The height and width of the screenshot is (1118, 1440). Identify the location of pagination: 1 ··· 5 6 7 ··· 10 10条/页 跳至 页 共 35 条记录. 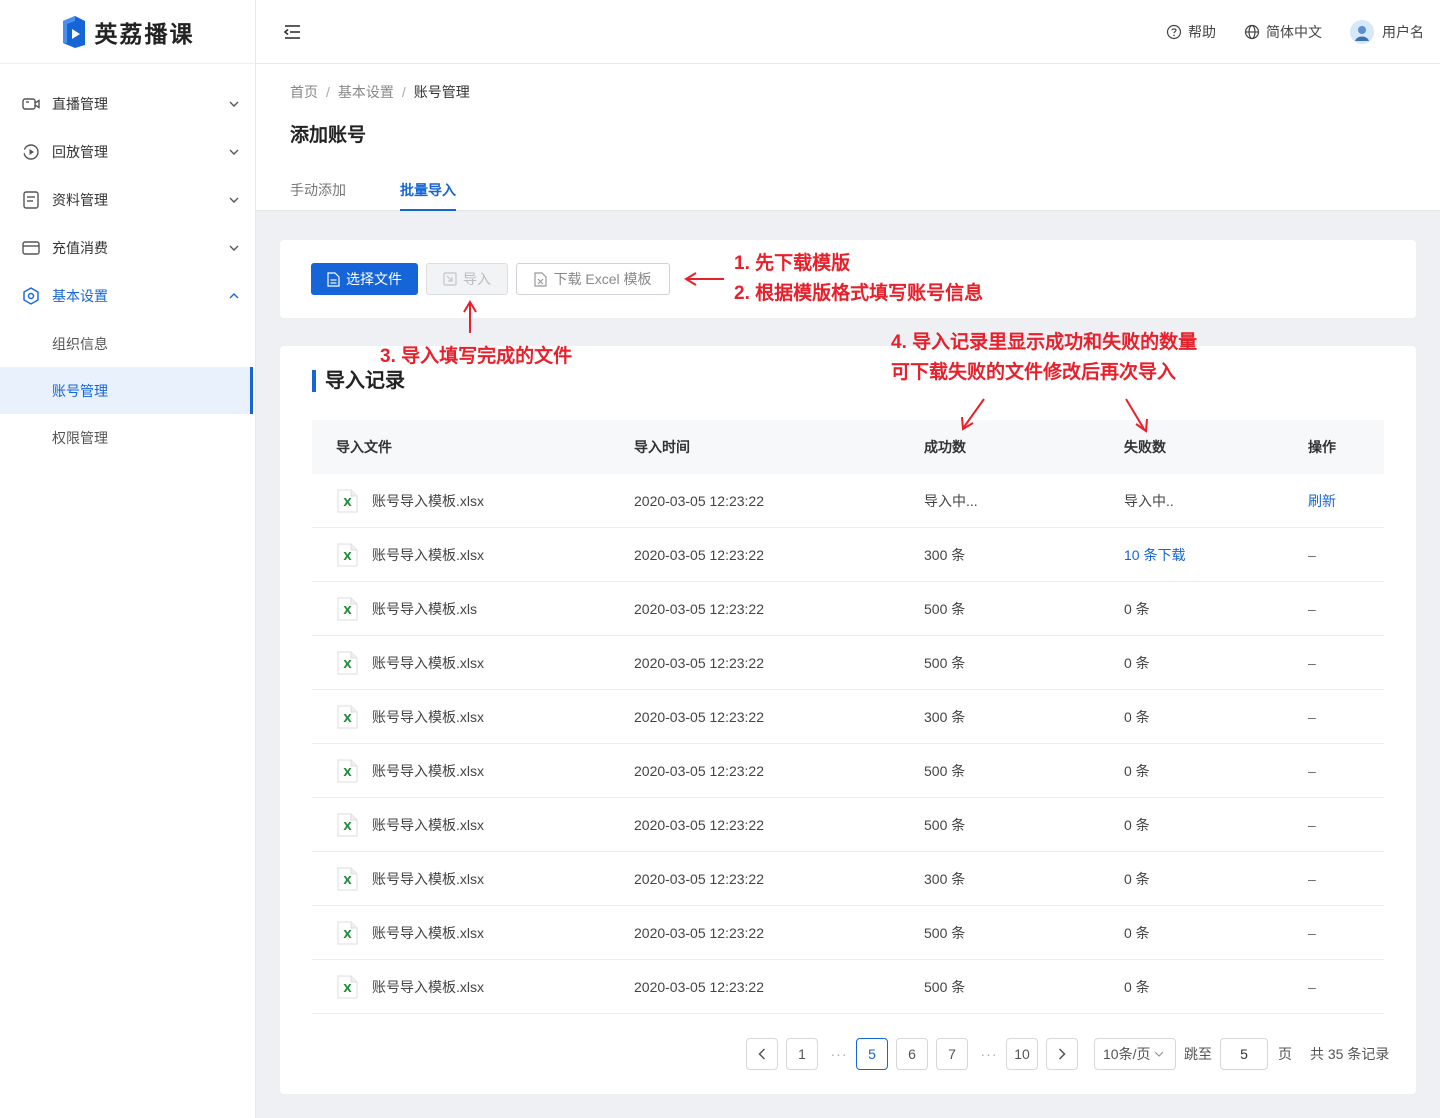
(1067, 1054).